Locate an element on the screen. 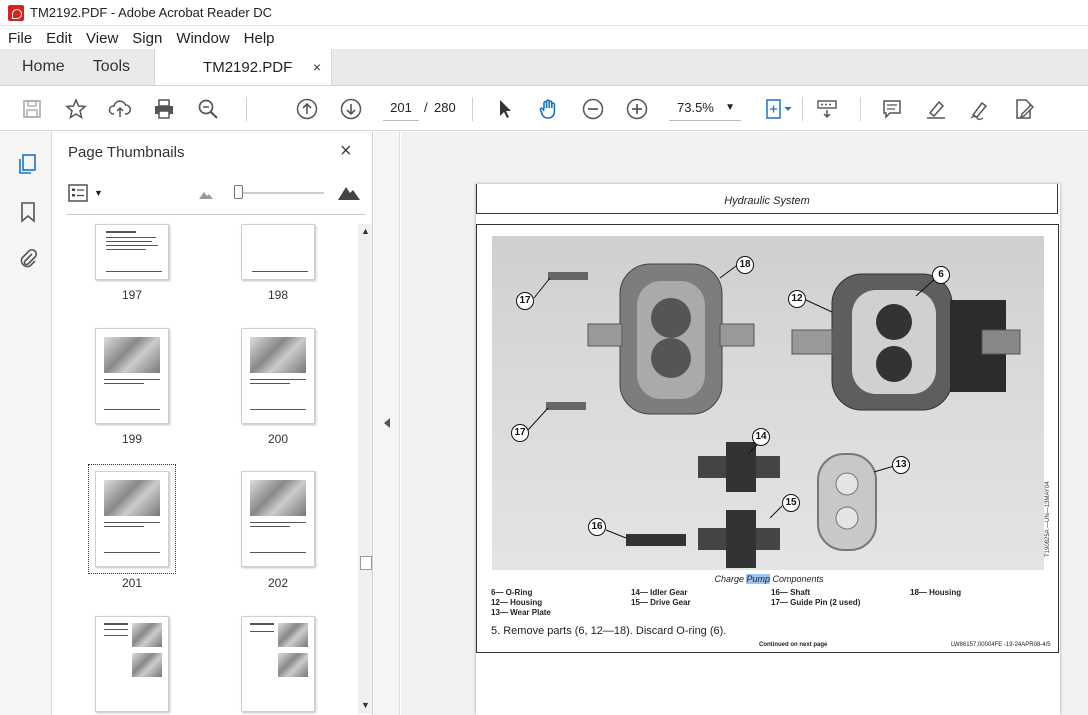 This screenshot has width=1088, height=715. menu-view: View is located at coordinates (102, 38).